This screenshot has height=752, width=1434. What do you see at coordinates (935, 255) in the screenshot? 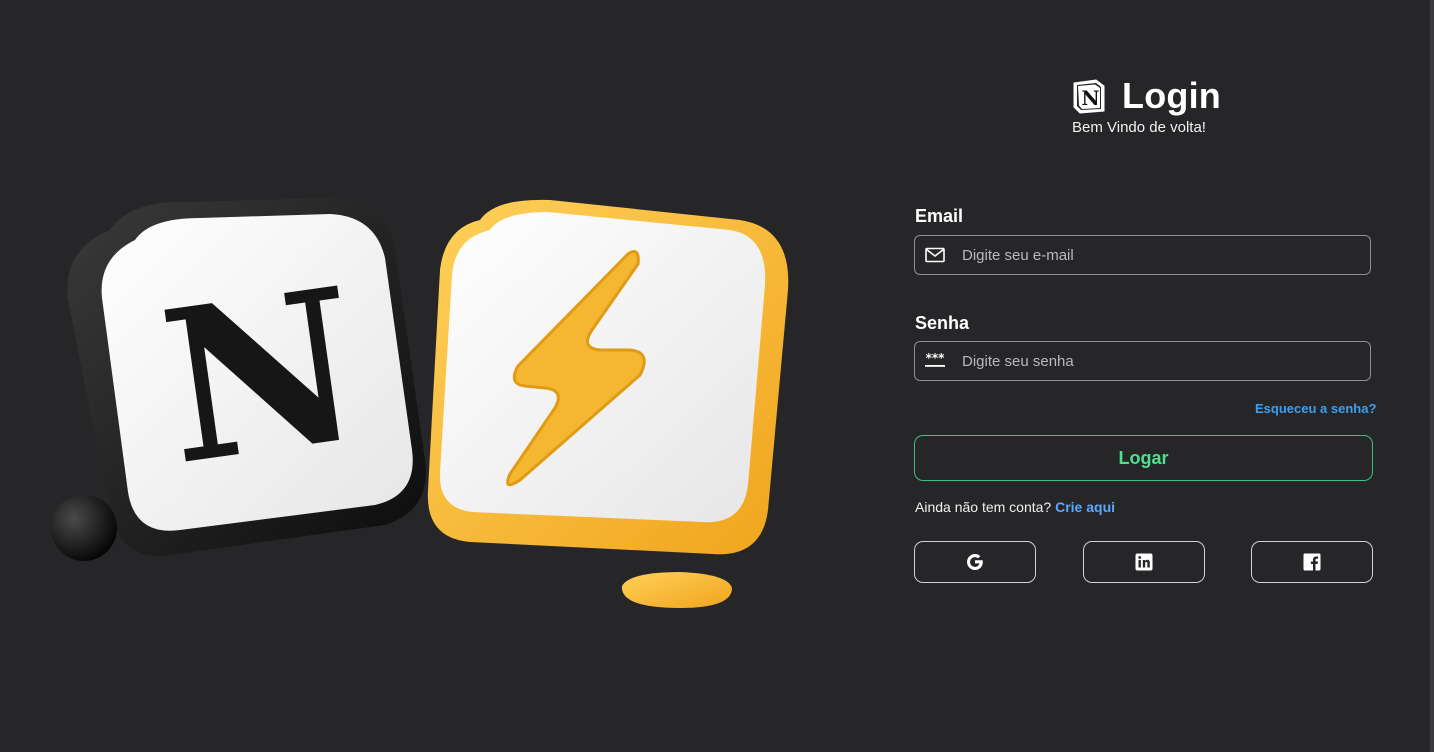
I see `envelope-icon` at bounding box center [935, 255].